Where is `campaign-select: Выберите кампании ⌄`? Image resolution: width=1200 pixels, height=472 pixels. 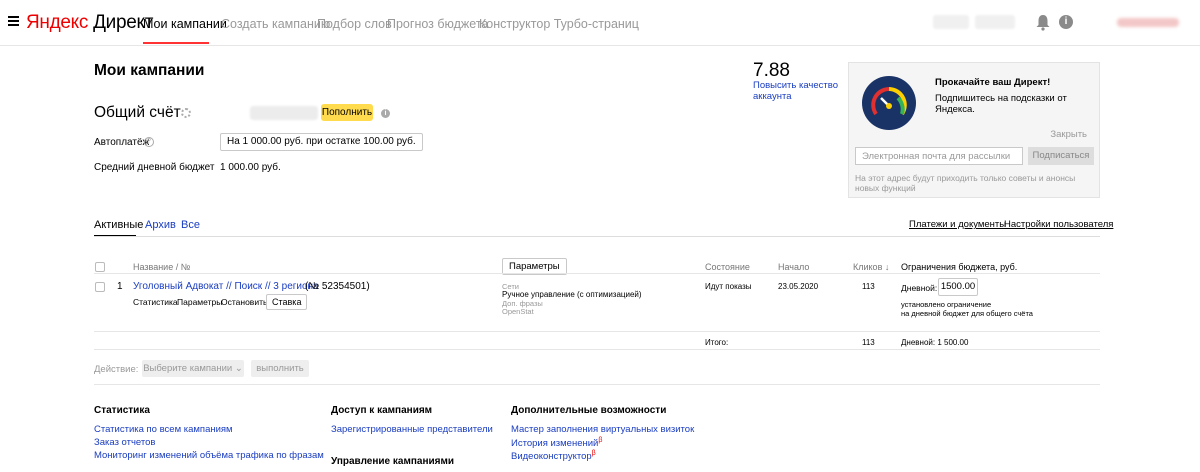 campaign-select: Выберите кампании ⌄ is located at coordinates (193, 368).